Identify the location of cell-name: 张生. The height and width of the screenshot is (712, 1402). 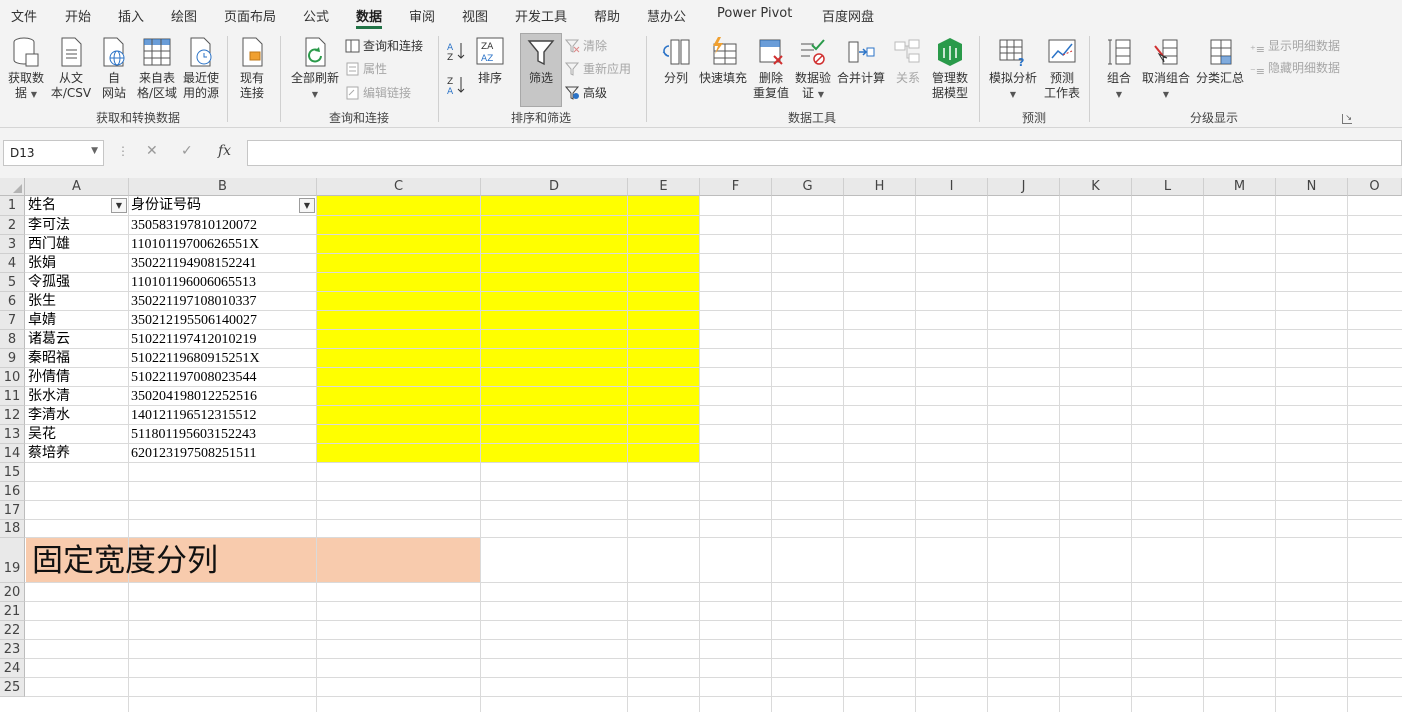
(41, 301).